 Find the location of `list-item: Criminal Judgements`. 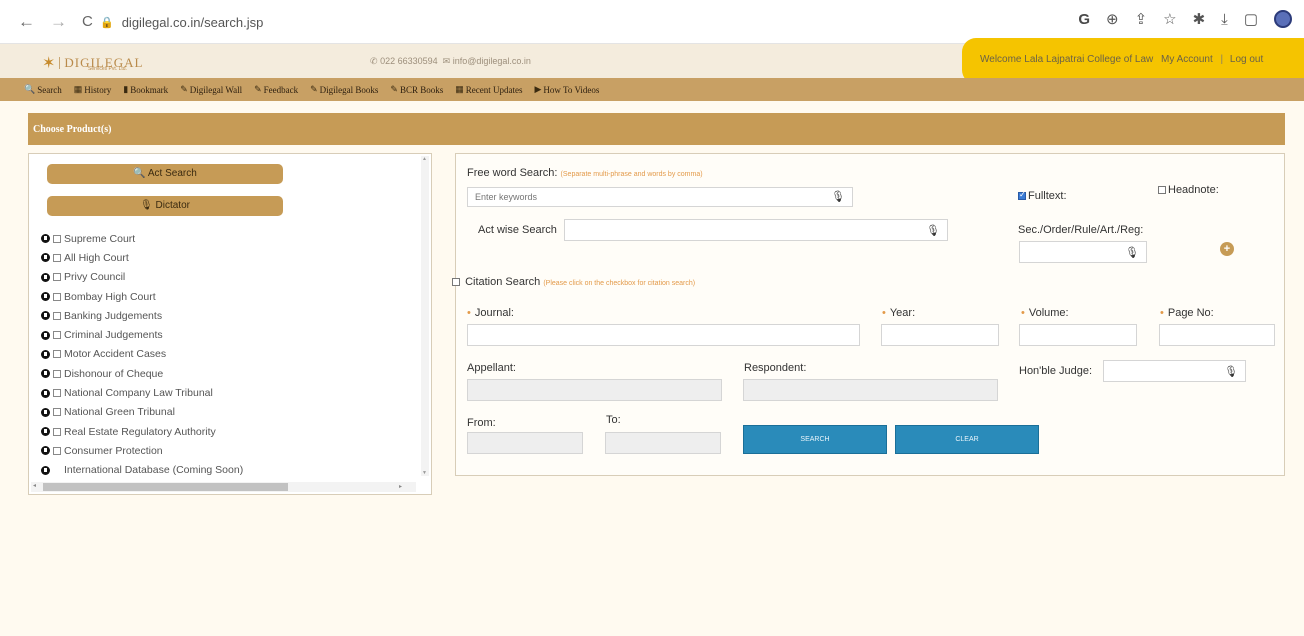

list-item: Criminal Judgements is located at coordinates (142, 334).